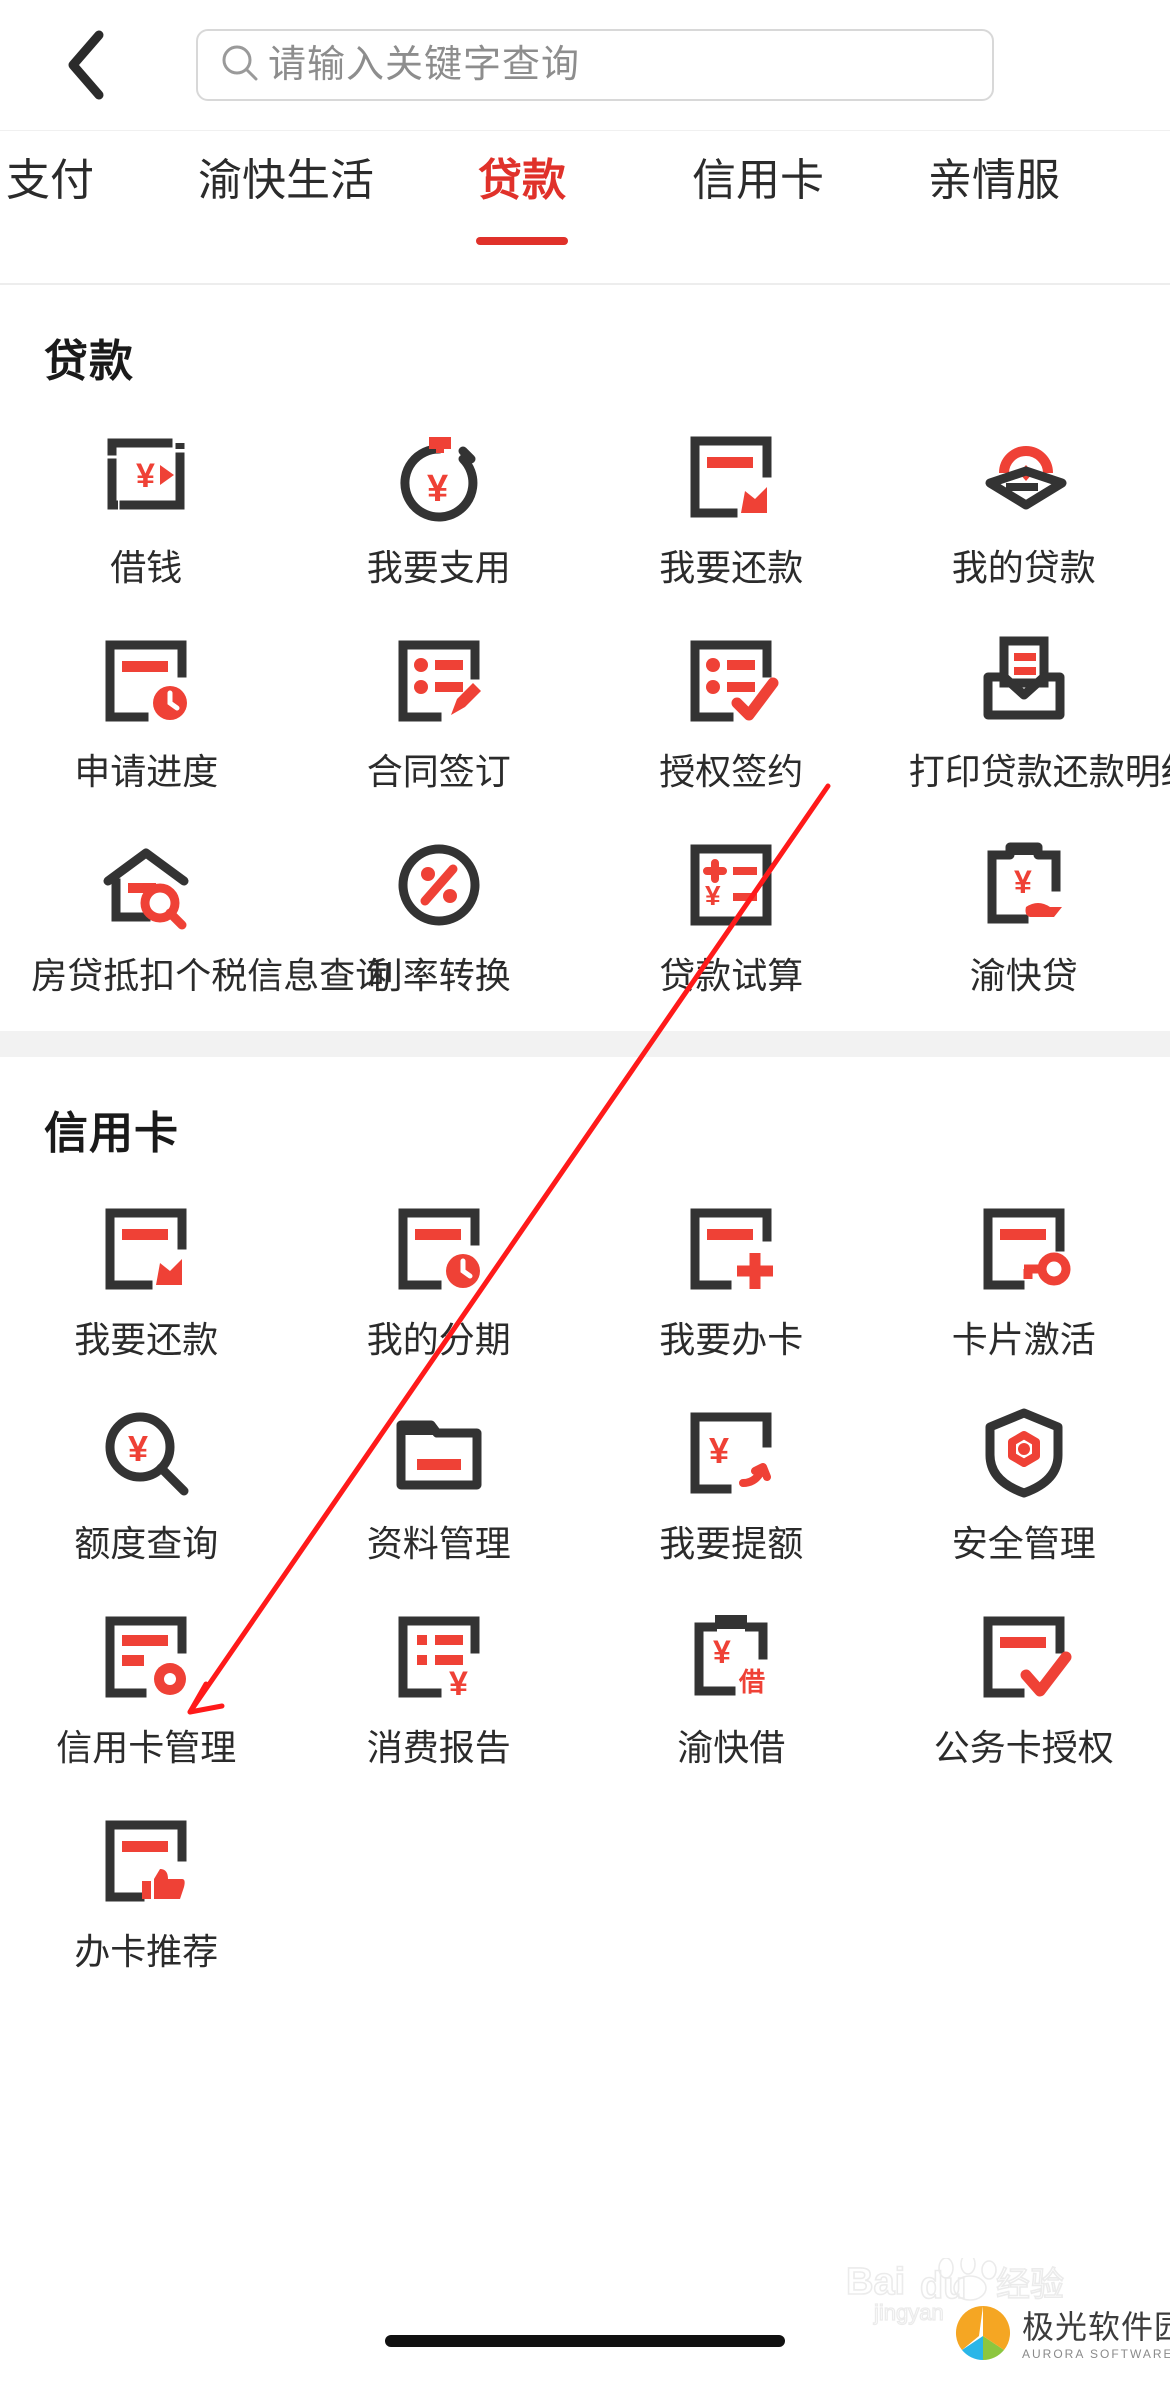 The width and height of the screenshot is (1170, 2391). What do you see at coordinates (286, 180) in the screenshot?
I see `tab-label: 渝快生活` at bounding box center [286, 180].